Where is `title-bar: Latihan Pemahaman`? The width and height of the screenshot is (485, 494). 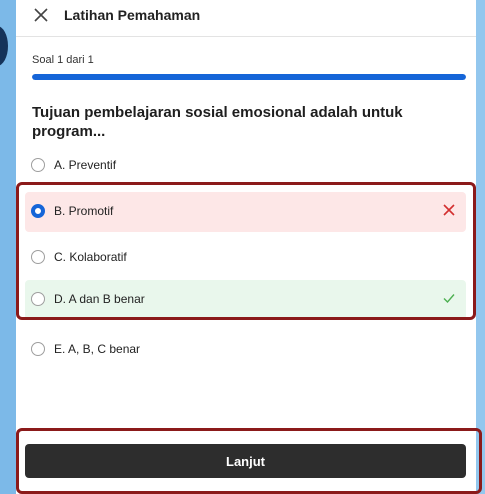
title-bar: Latihan Pemahaman is located at coordinates (246, 18).